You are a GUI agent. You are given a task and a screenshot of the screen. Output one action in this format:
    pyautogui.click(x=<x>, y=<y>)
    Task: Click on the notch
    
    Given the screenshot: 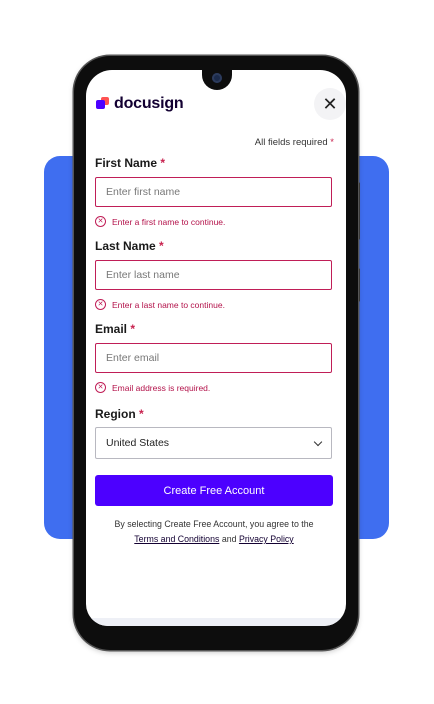 What is the action you would take?
    pyautogui.click(x=217, y=80)
    